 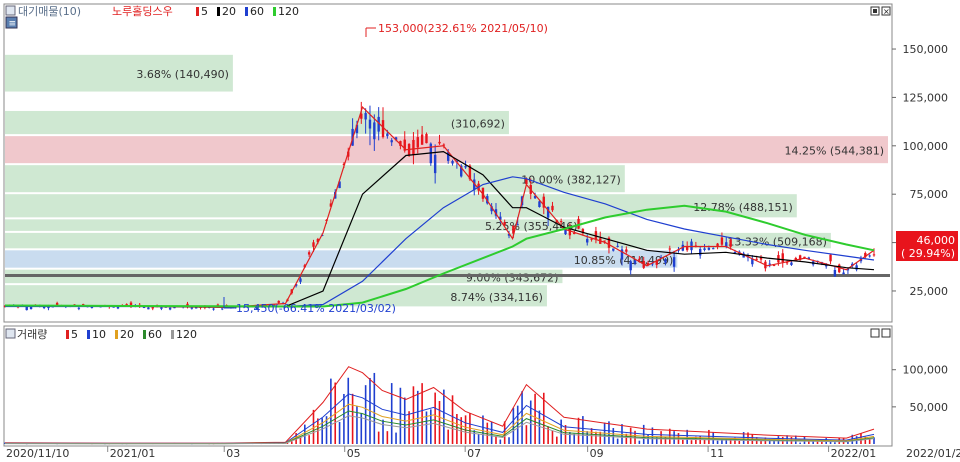 I want to click on panel-menu-icon, so click(x=10, y=10).